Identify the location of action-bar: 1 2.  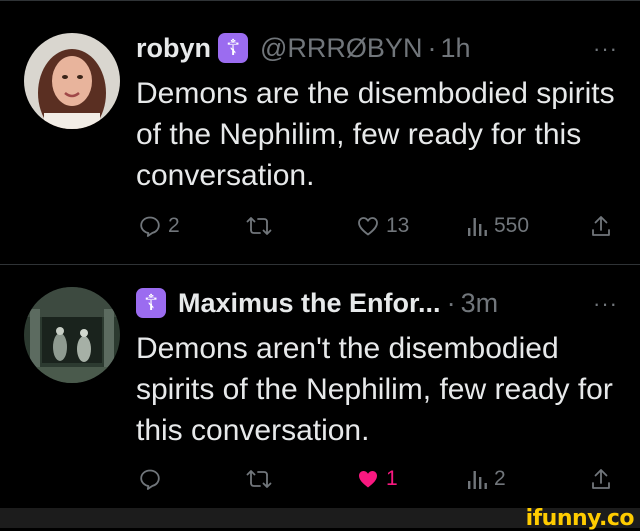
(320, 483).